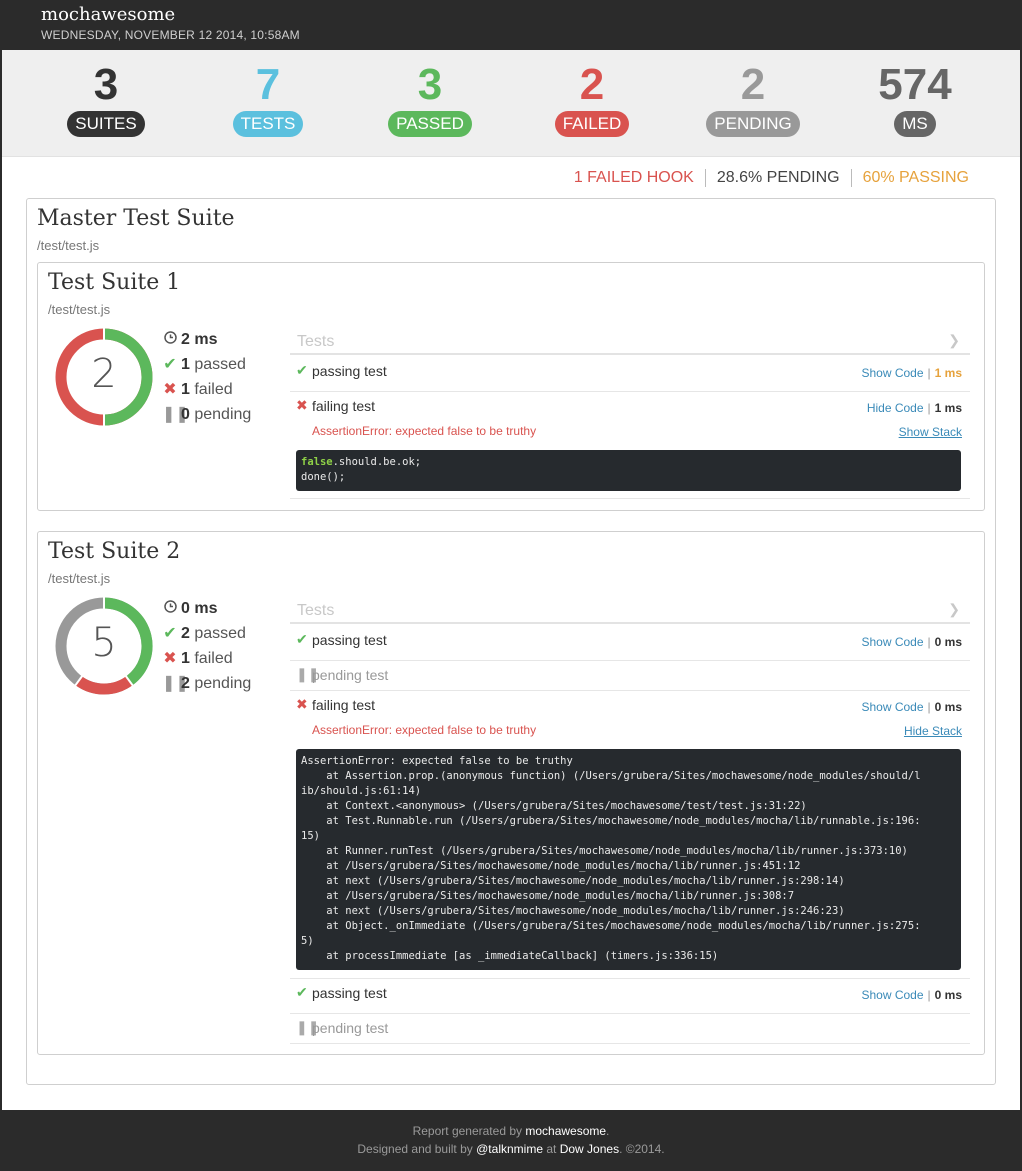 The height and width of the screenshot is (1171, 1022). Describe the element at coordinates (628, 470) in the screenshot. I see `code-block: false.should.be.ok; done();` at that location.